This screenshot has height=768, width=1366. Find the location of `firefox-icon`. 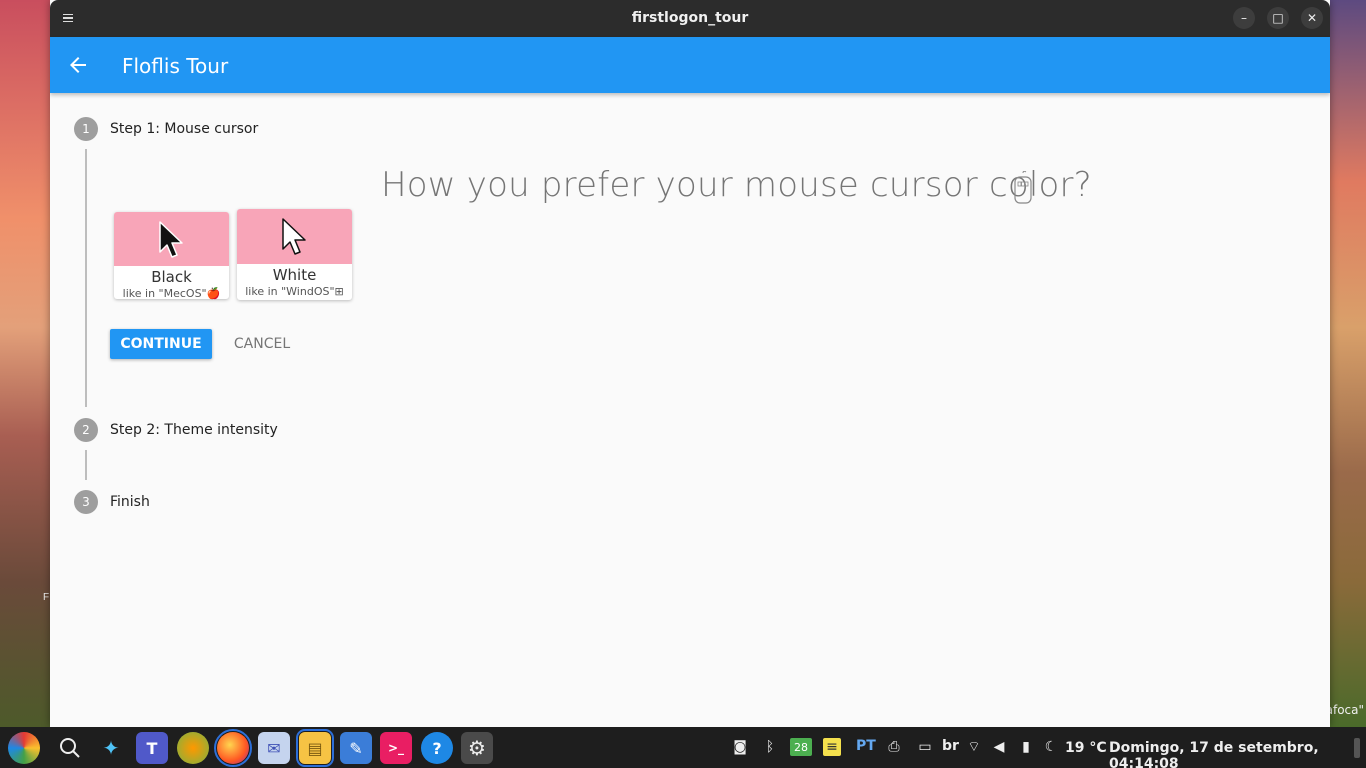

firefox-icon is located at coordinates (233, 748).